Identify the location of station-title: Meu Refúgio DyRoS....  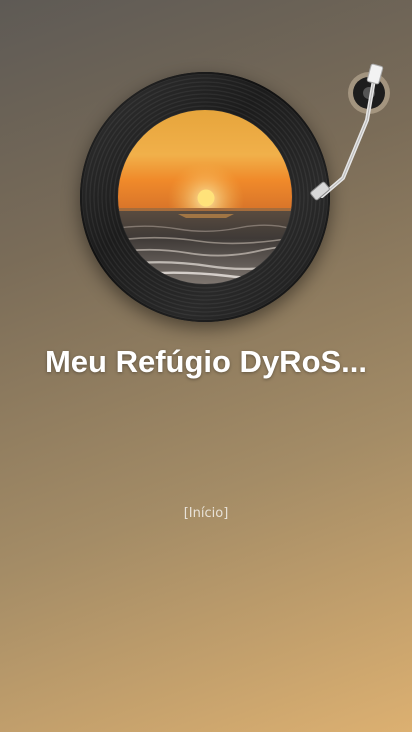
(206, 361).